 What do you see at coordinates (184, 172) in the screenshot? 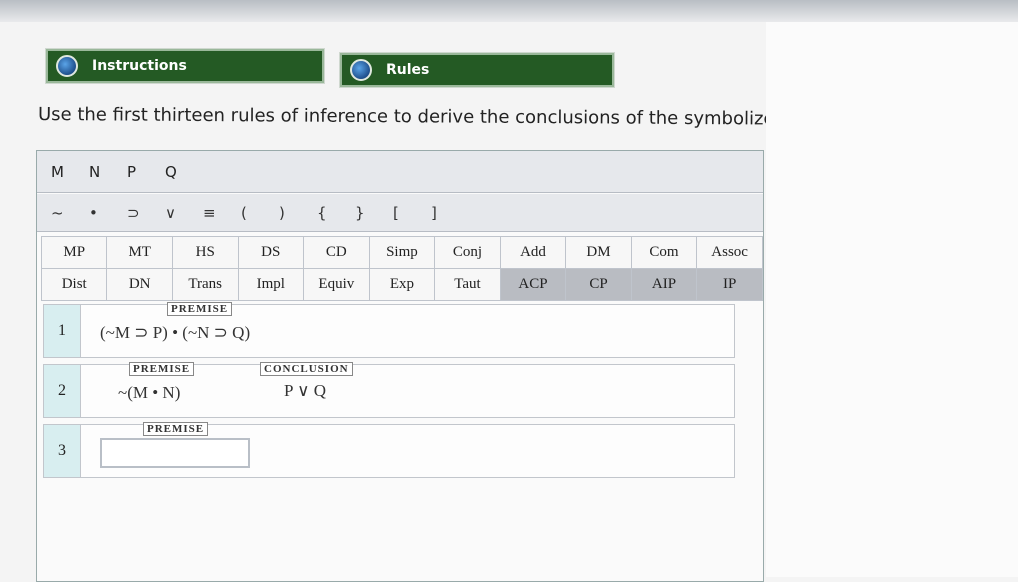
I see `variable-q-button: Q` at bounding box center [184, 172].